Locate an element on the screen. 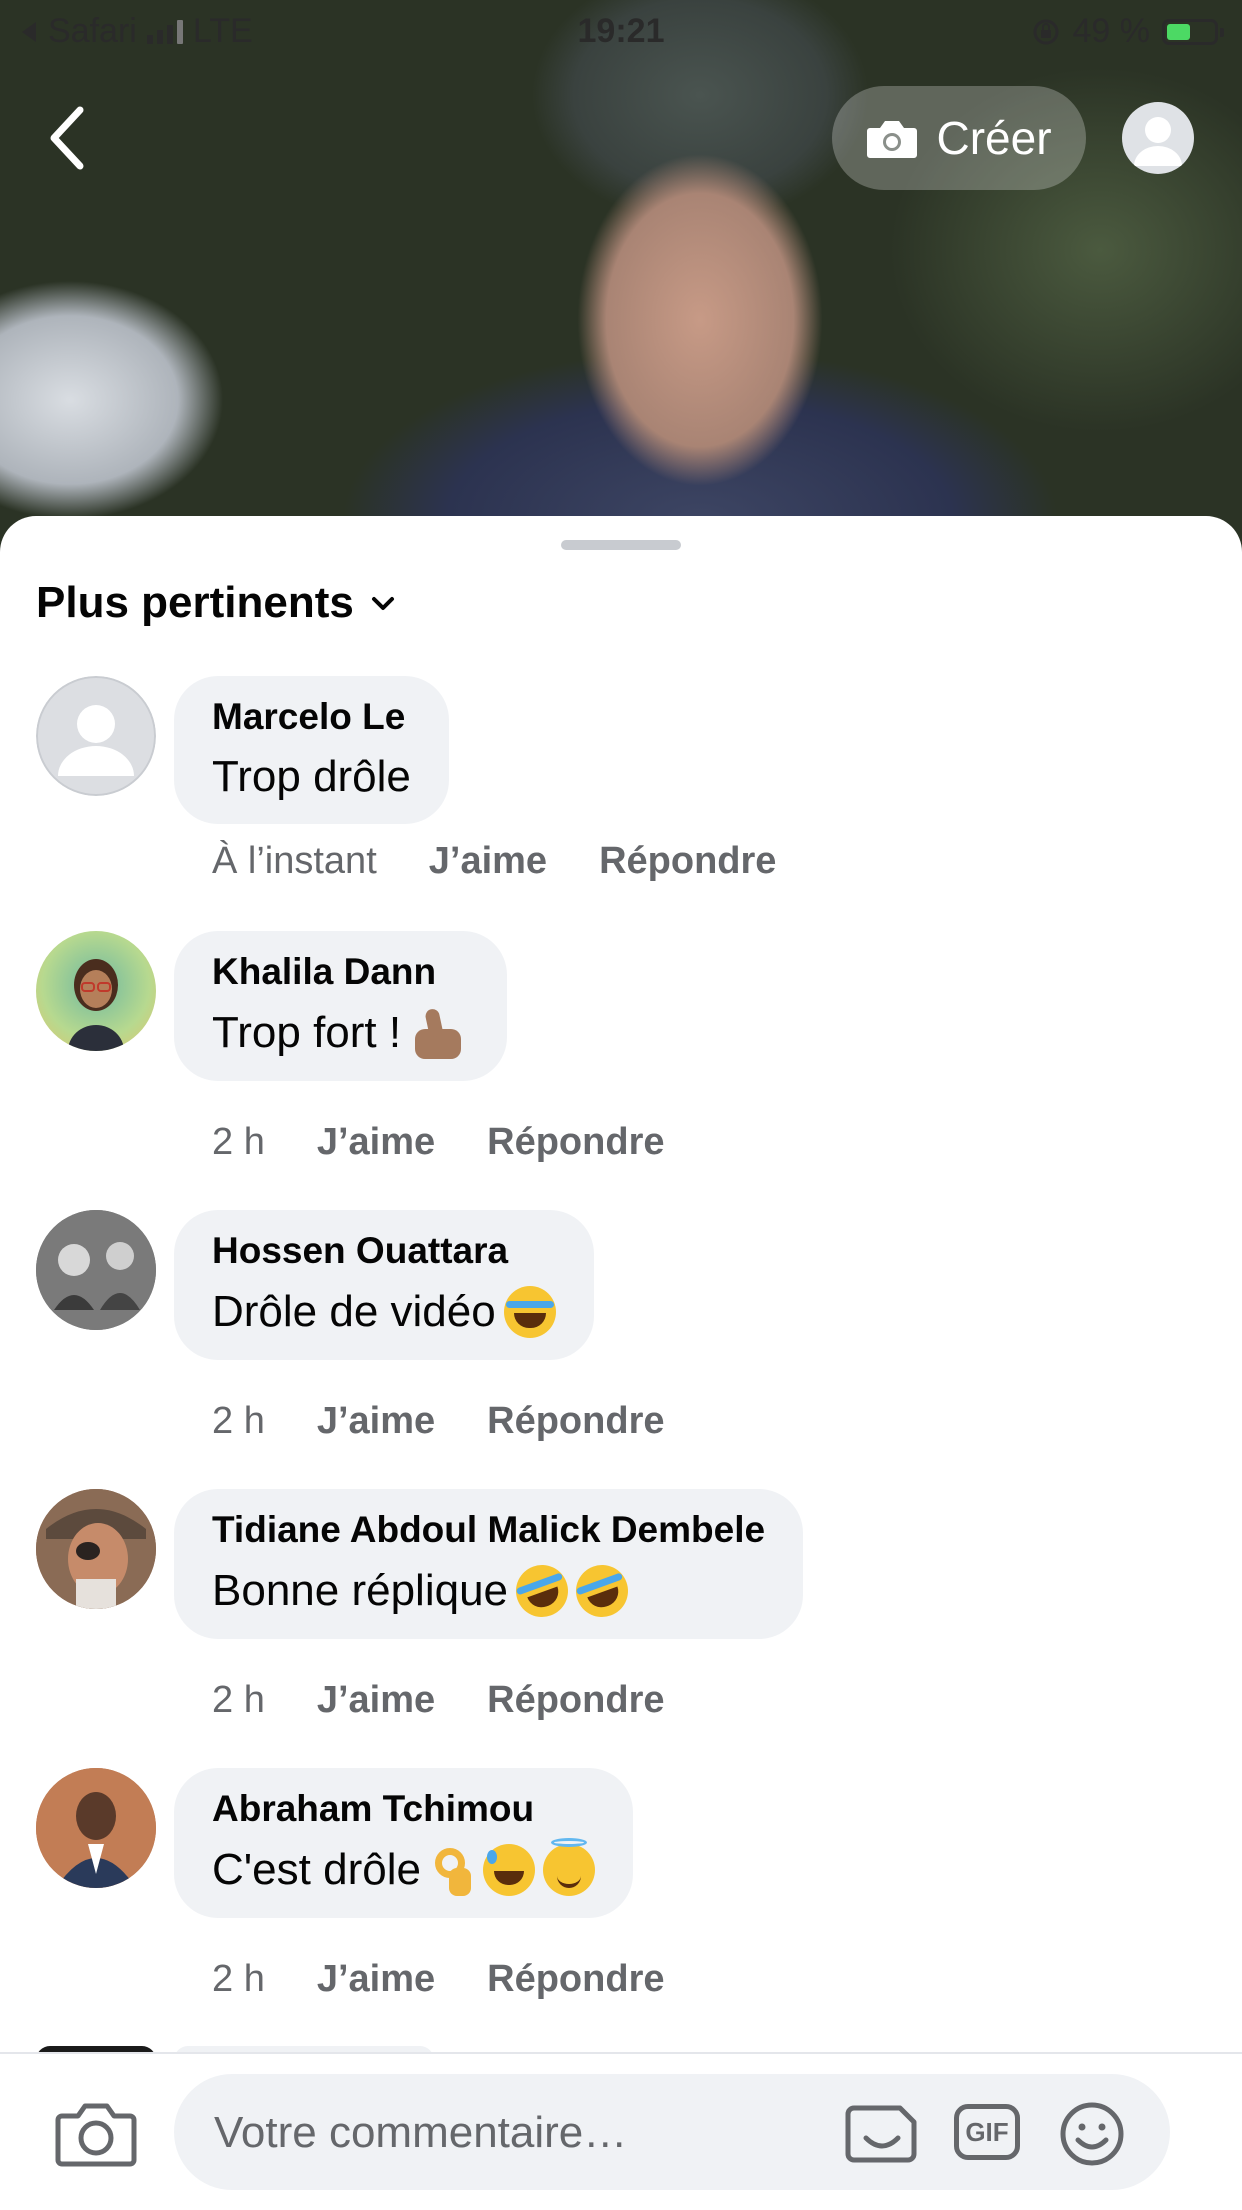 The width and height of the screenshot is (1242, 2210). comment-text: Trop drôle is located at coordinates (311, 777).